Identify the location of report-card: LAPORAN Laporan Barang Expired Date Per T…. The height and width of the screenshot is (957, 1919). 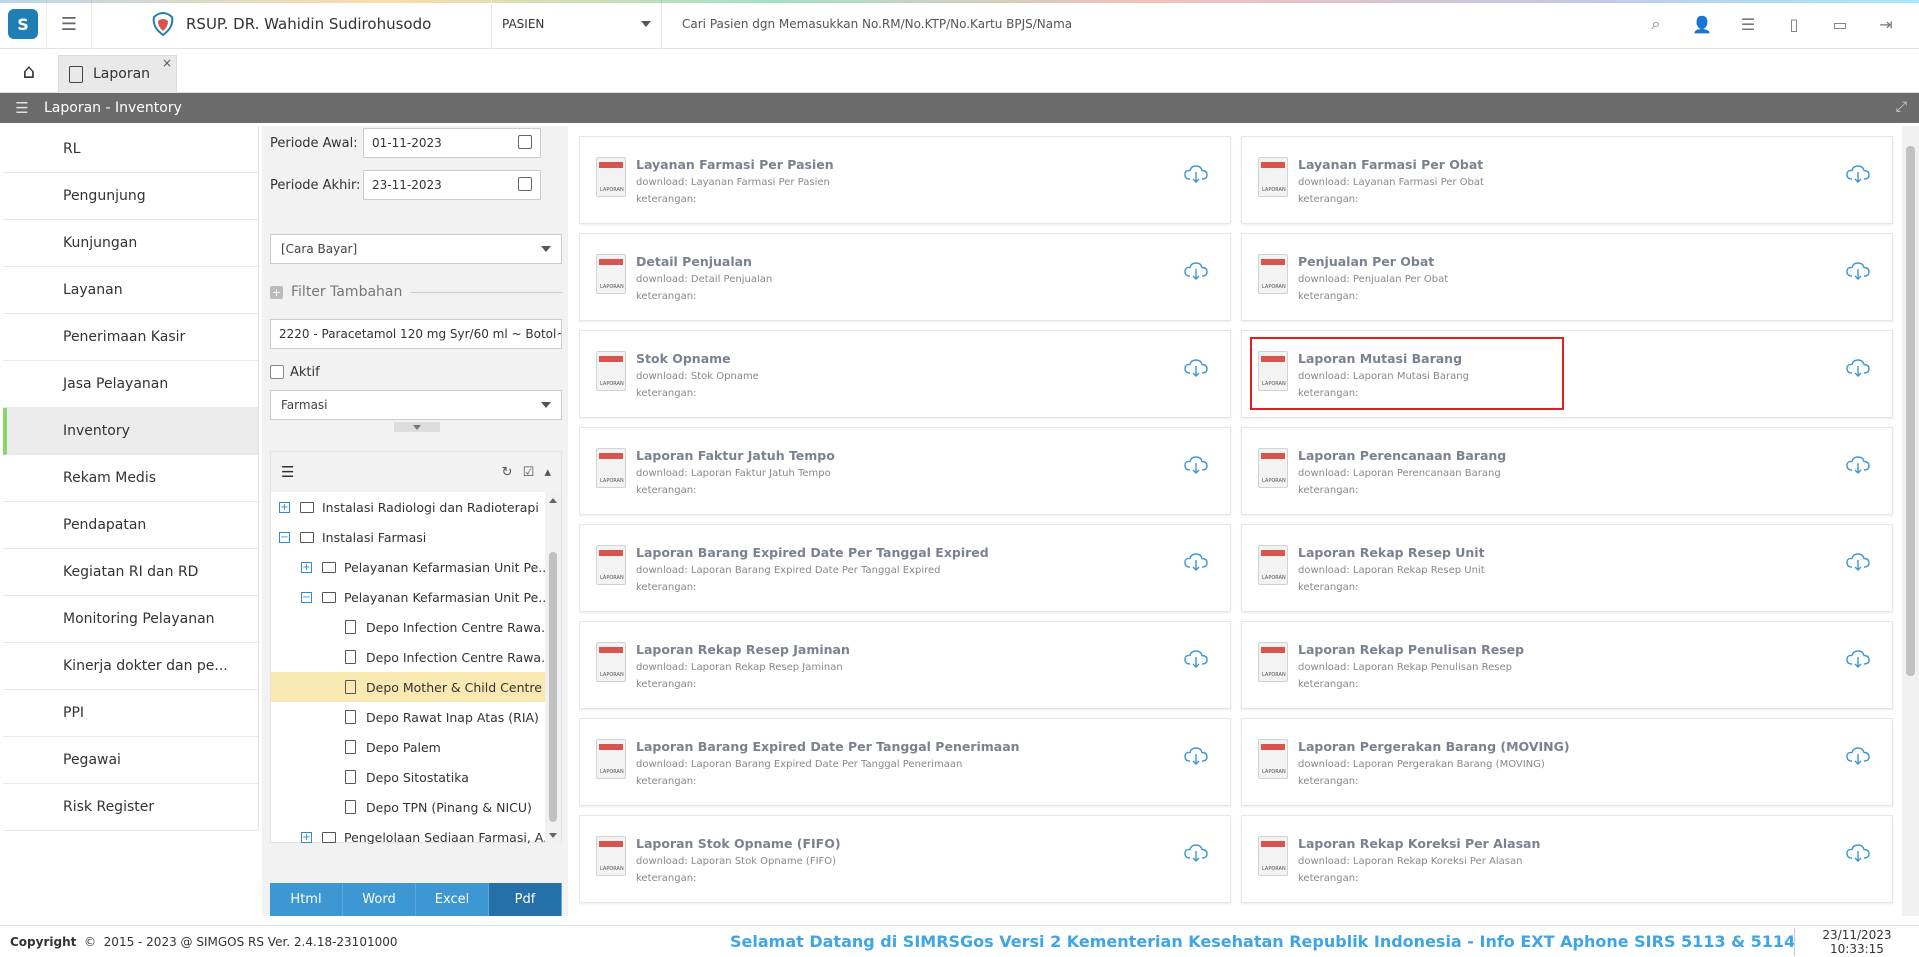
(905, 762).